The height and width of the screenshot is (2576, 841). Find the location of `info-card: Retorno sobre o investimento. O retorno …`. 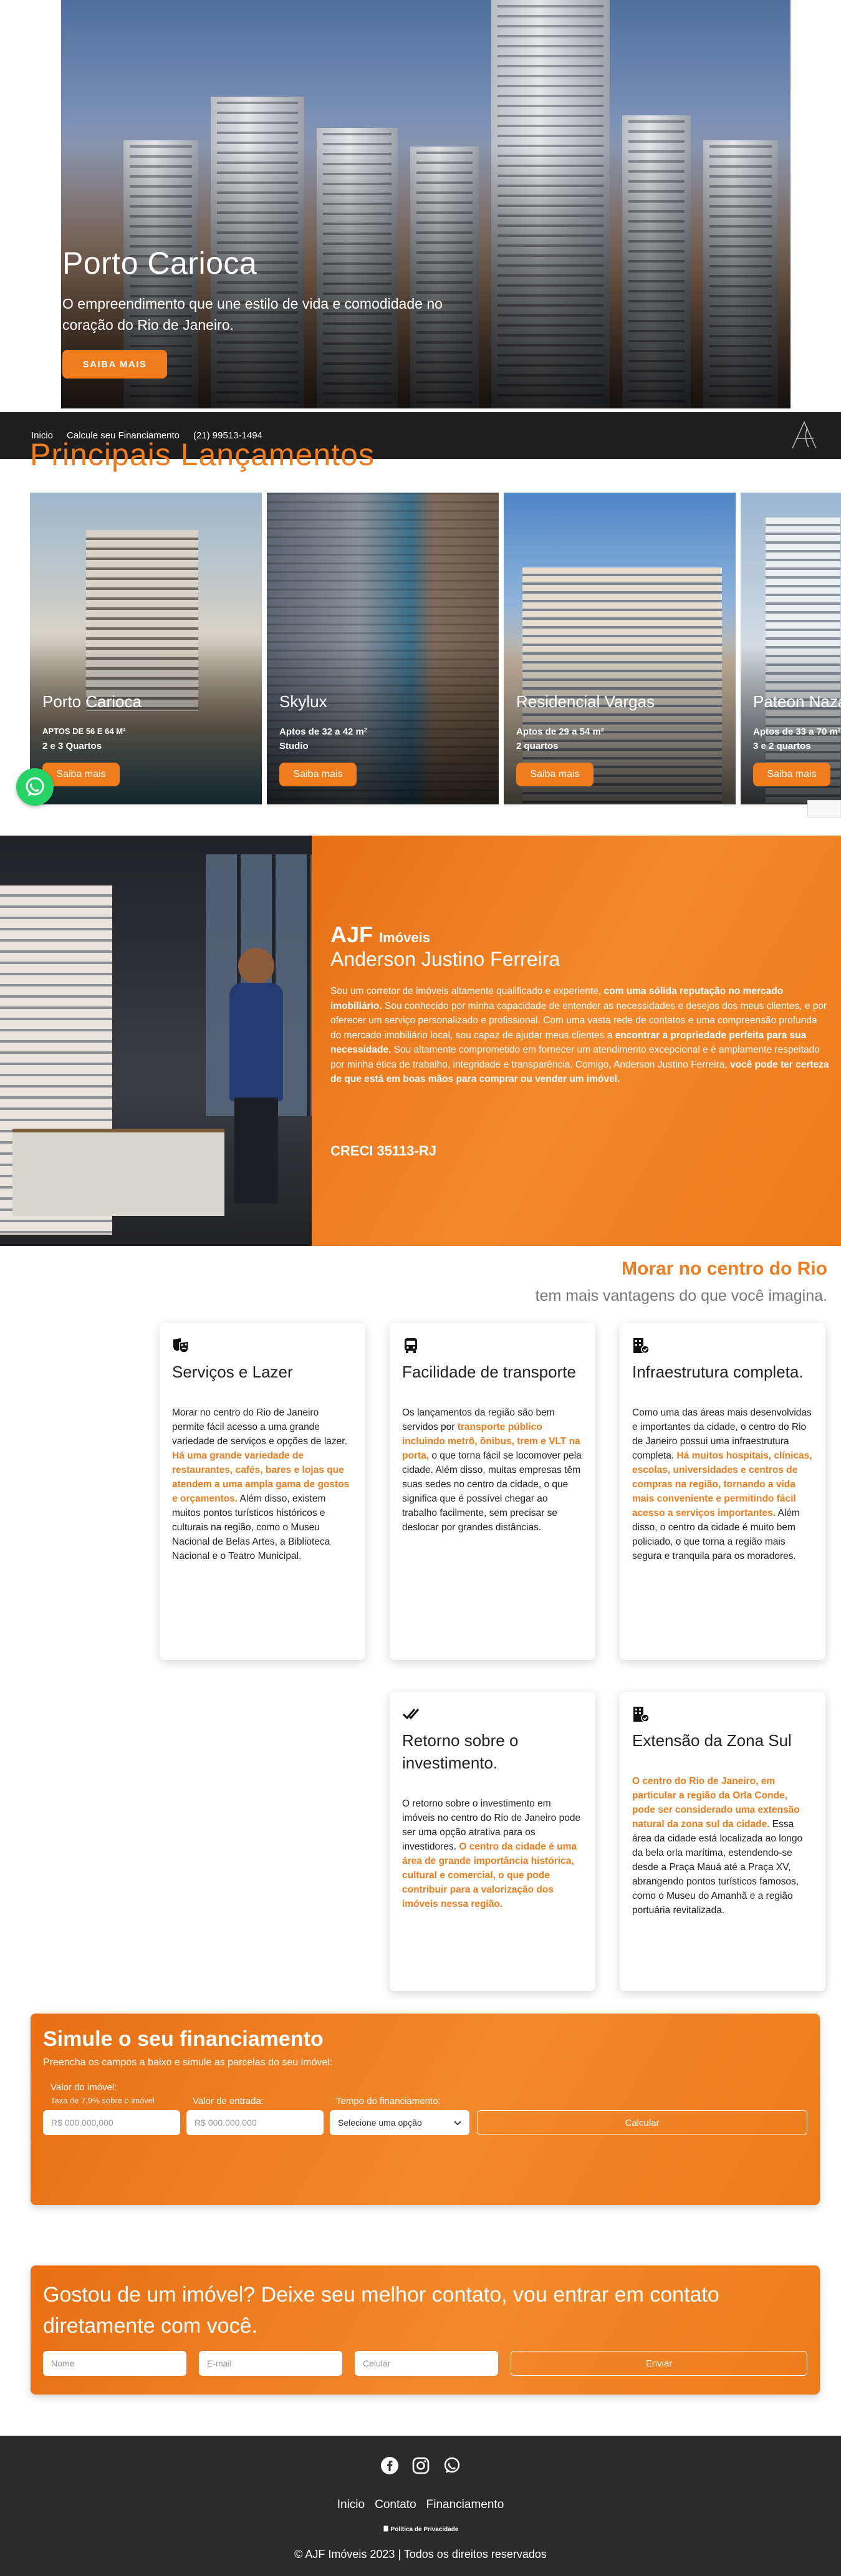

info-card: Retorno sobre o investimento. O retorno … is located at coordinates (492, 1841).